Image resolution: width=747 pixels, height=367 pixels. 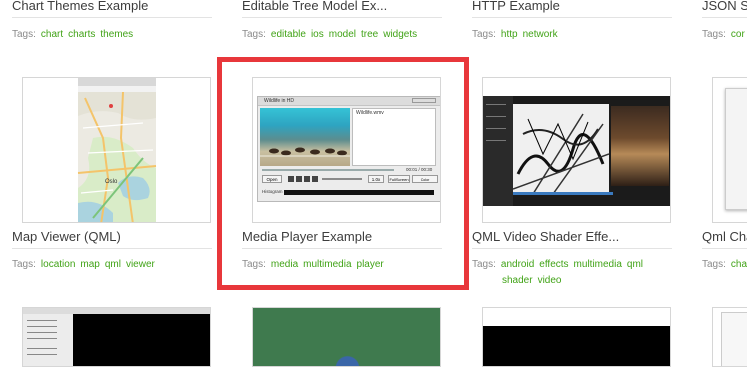 I want to click on tag-link: video, so click(x=550, y=280).